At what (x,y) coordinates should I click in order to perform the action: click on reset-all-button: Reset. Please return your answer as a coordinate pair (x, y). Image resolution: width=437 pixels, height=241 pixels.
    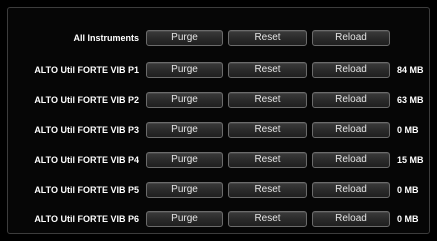
    Looking at the image, I should click on (267, 38).